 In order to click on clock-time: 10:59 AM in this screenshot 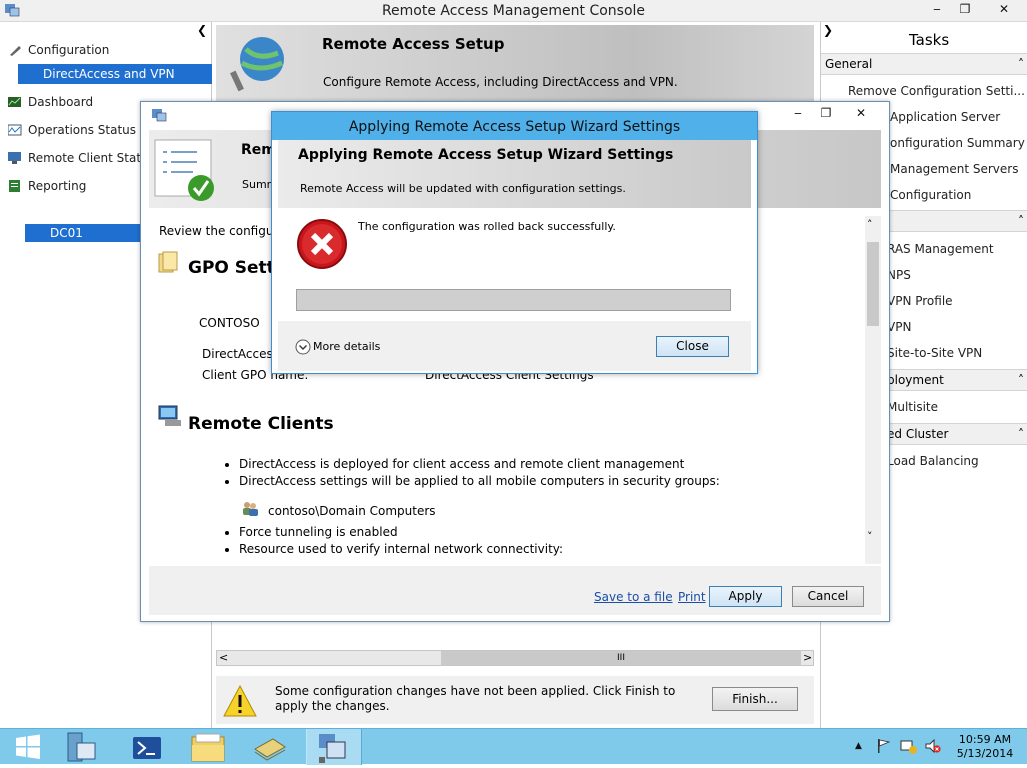, I will do `click(985, 739)`.